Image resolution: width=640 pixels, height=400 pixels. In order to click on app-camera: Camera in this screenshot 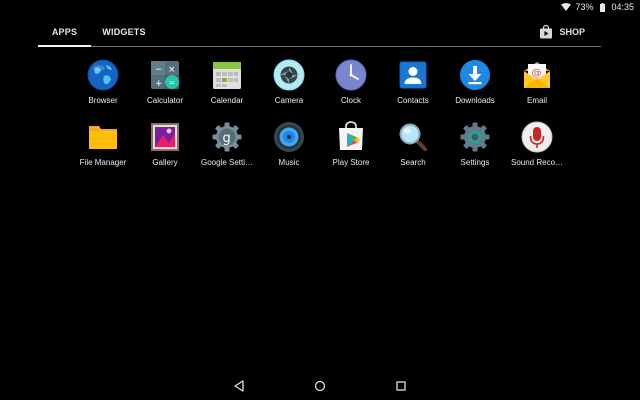, I will do `click(289, 87)`.